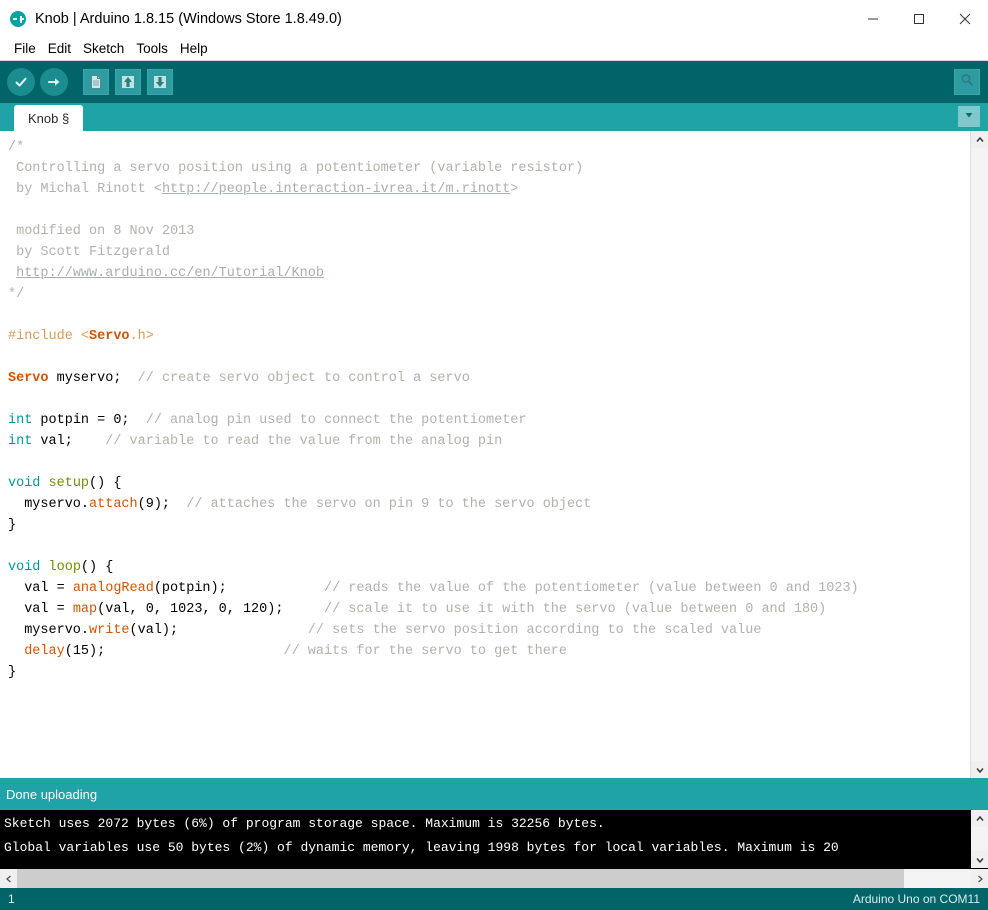 The width and height of the screenshot is (988, 910). Describe the element at coordinates (113, 588) in the screenshot. I see `code-token: analogRead` at that location.